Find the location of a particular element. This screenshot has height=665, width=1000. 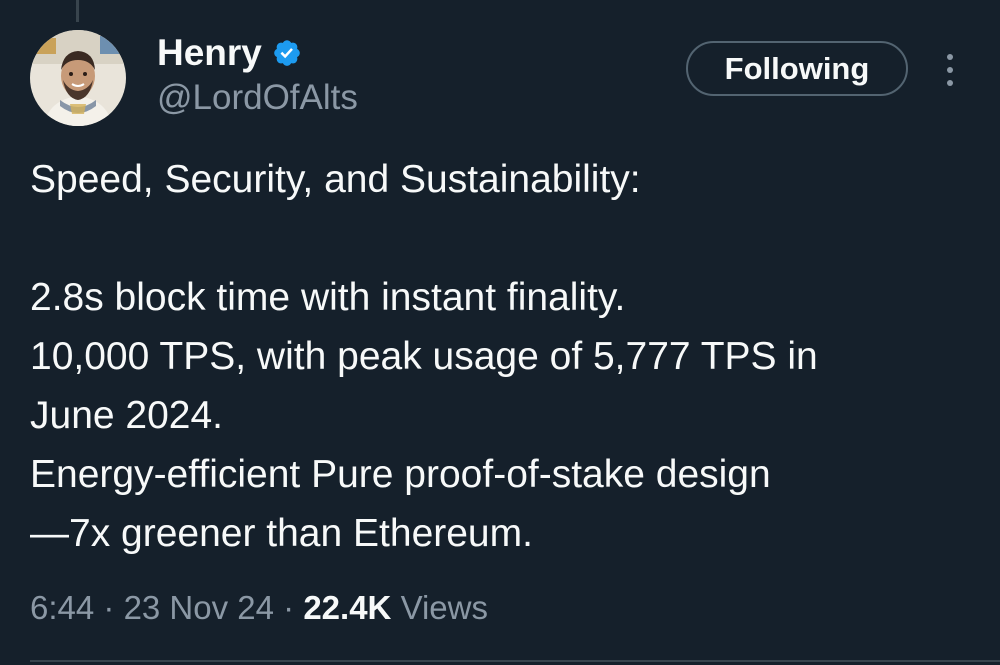

author-display-name: Henry is located at coordinates (209, 53).